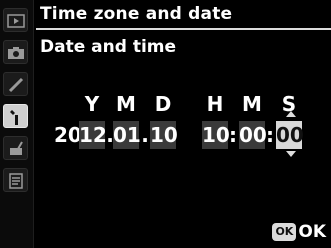 The height and width of the screenshot is (248, 331). What do you see at coordinates (215, 104) in the screenshot?
I see `hour-label: H` at bounding box center [215, 104].